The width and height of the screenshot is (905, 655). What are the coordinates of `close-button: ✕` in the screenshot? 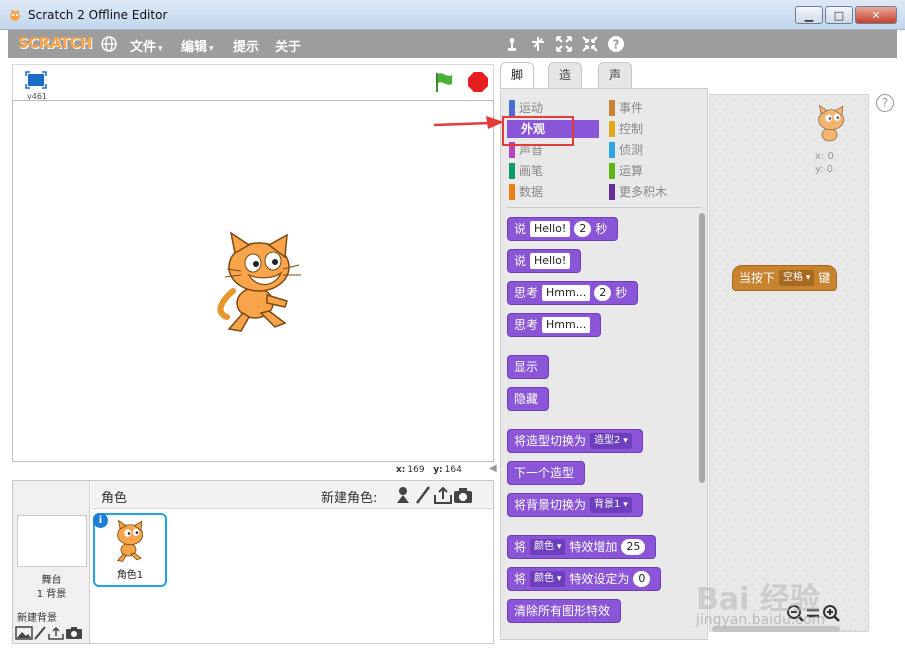 It's located at (876, 15).